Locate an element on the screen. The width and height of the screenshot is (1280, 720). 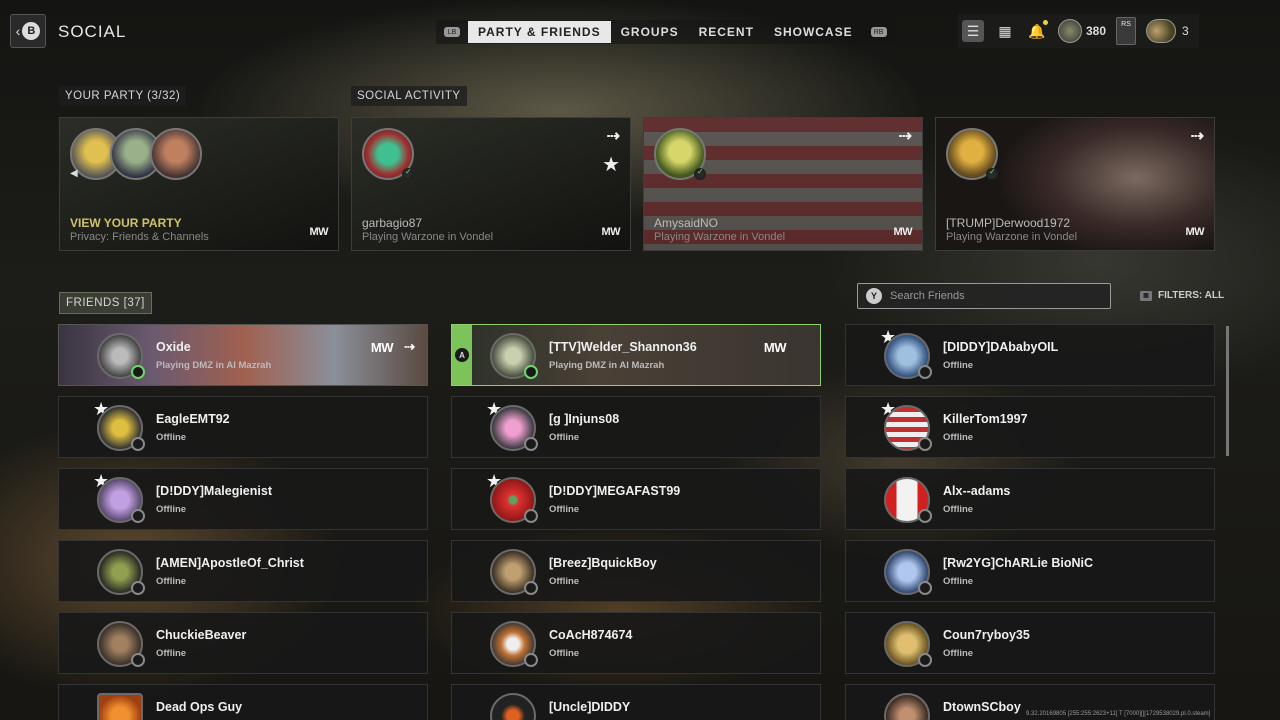
player-name: [TRUMP]Derwood1972 is located at coordinates (1008, 223).